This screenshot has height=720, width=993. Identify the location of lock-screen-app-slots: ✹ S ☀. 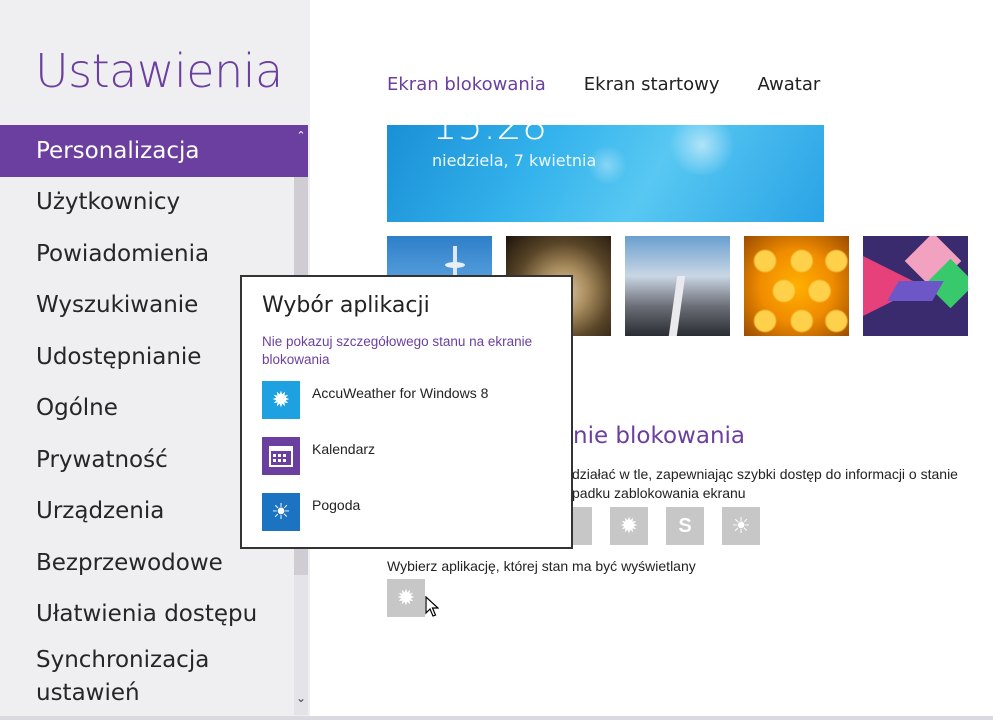
(666, 526).